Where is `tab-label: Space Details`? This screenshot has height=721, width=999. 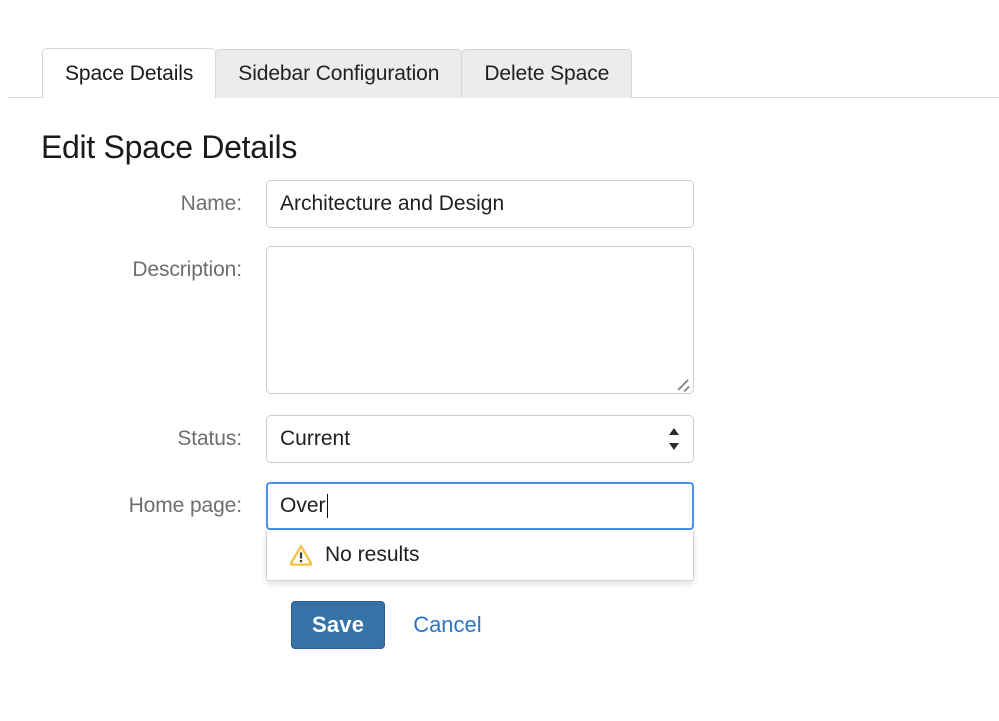 tab-label: Space Details is located at coordinates (129, 73).